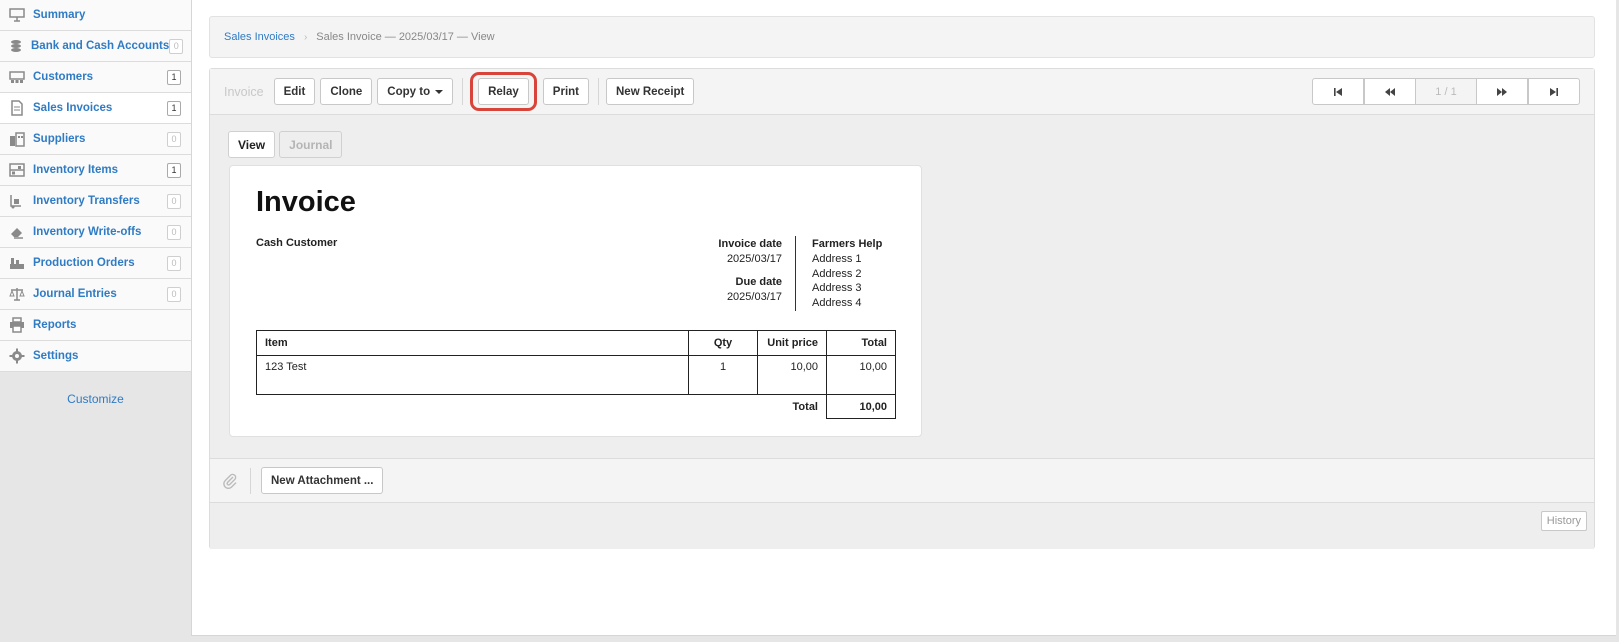  I want to click on due-date-value: 2025/03/17, so click(754, 297).